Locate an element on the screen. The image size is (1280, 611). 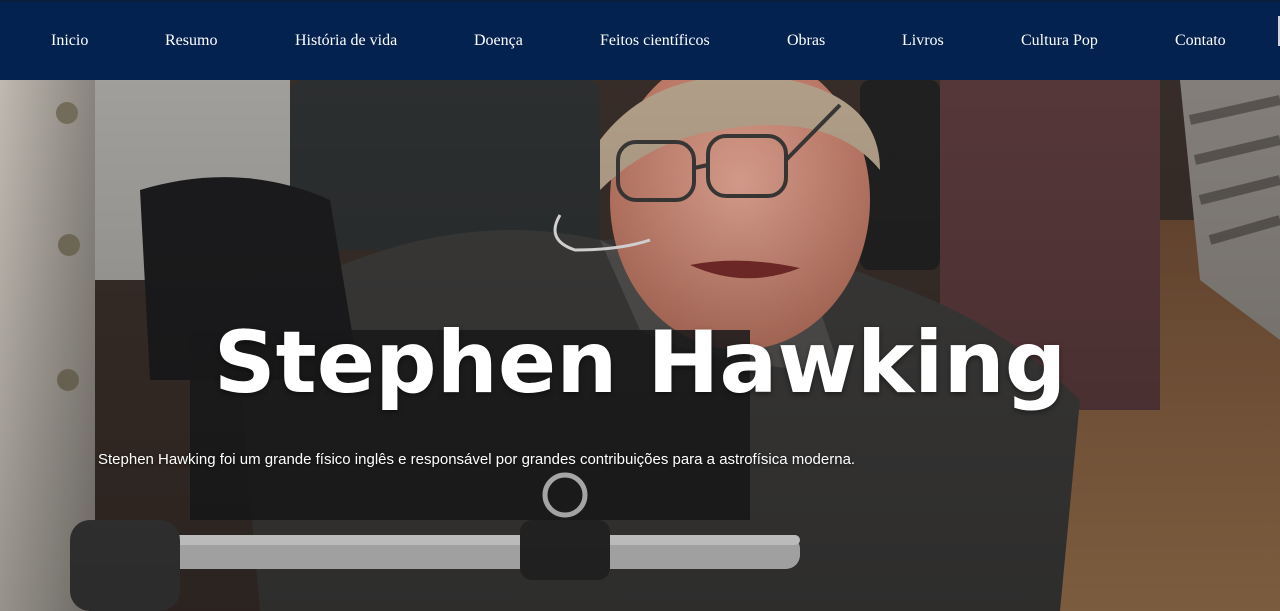
nav-link-resumo: Resumo is located at coordinates (191, 41).